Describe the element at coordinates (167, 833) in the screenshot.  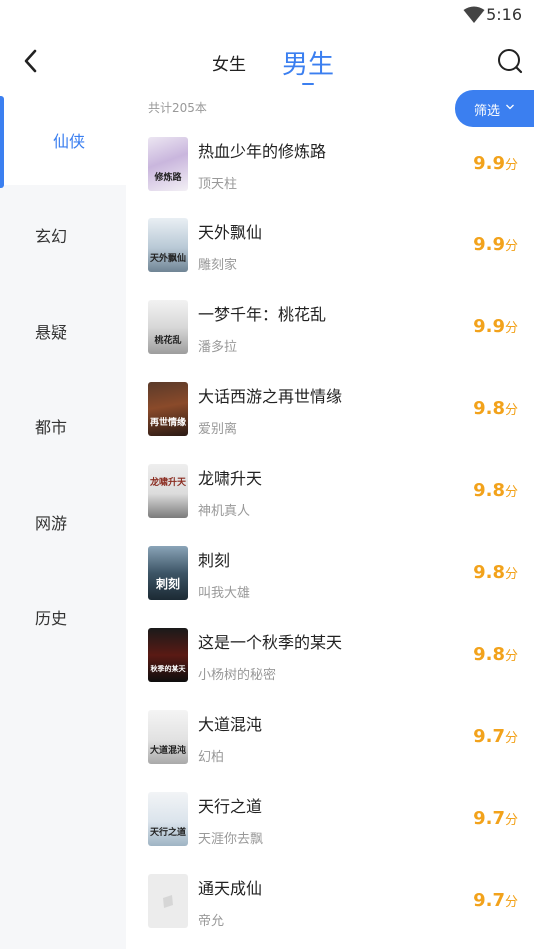
I see `book-cover-text: 天行之道` at that location.